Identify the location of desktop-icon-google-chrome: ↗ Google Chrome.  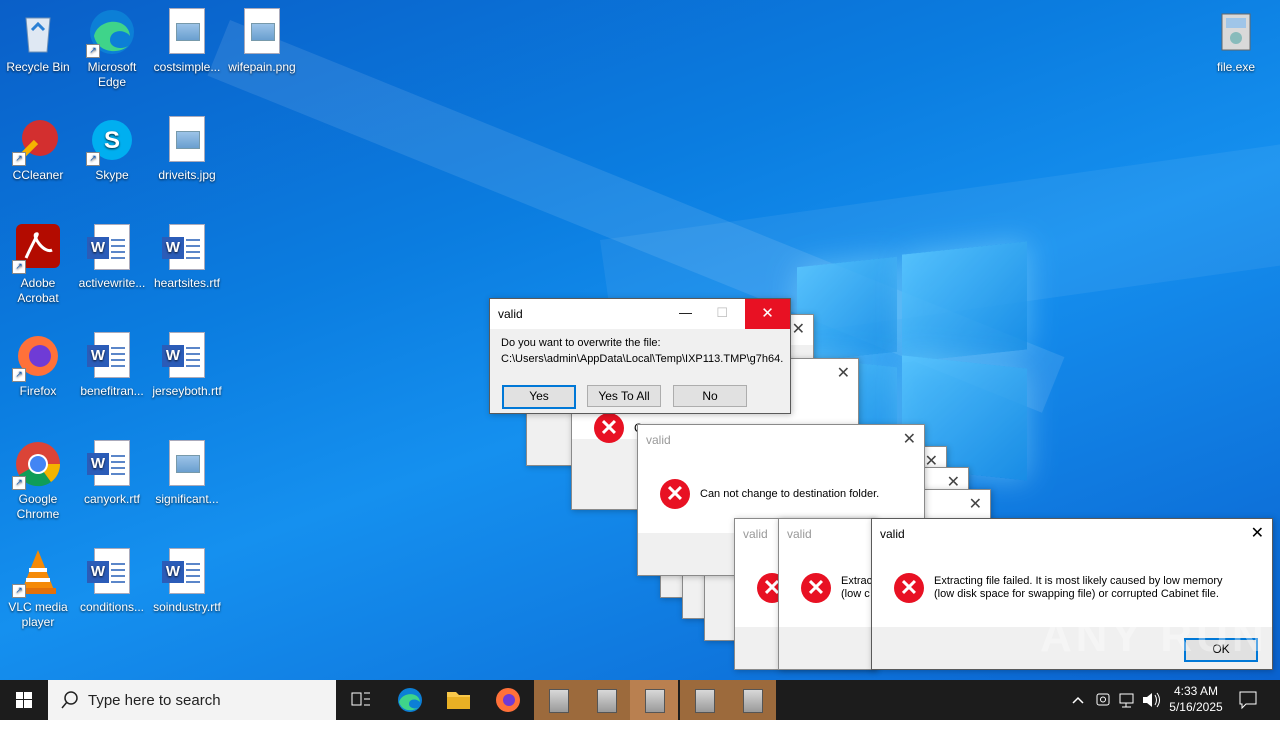
(38, 478).